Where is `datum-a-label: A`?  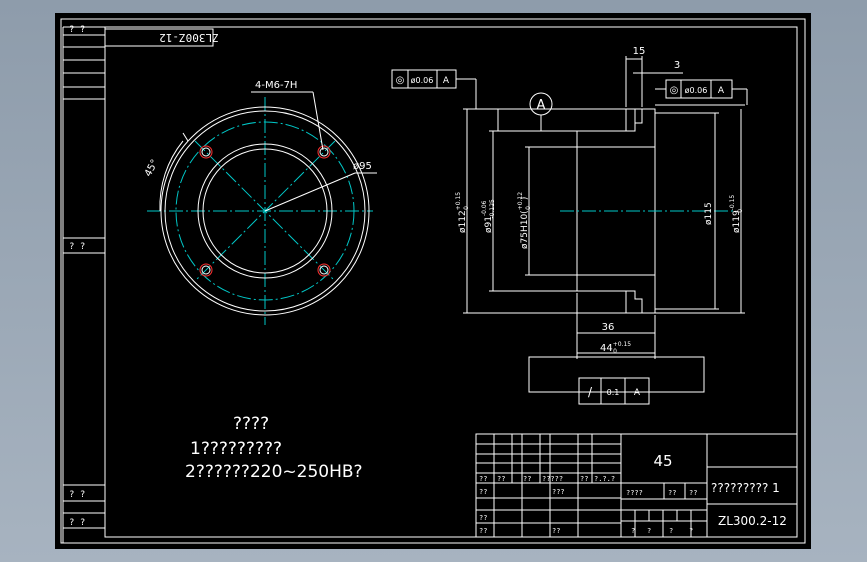
datum-a-label: A is located at coordinates (541, 105).